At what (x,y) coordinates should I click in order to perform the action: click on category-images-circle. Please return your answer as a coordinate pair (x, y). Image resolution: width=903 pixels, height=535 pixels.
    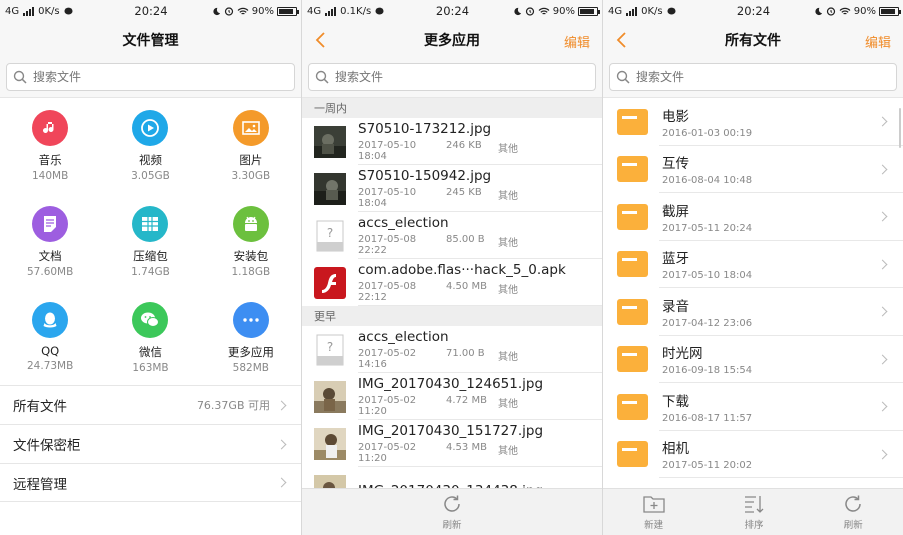
    Looking at the image, I should click on (250, 128).